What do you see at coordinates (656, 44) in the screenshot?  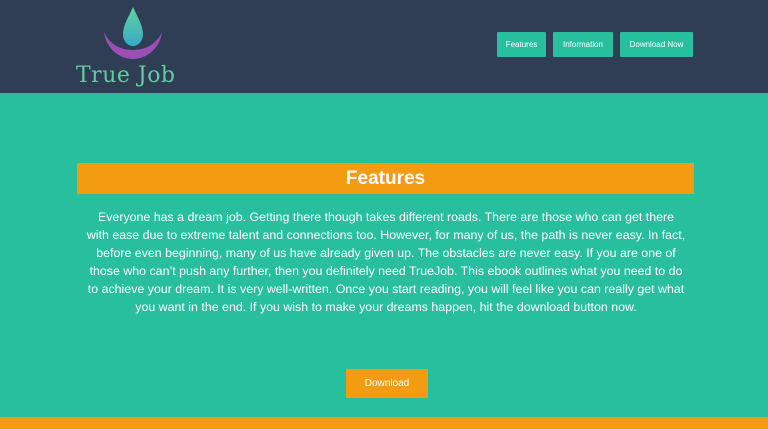 I see `nav-download-now-button: Download Now` at bounding box center [656, 44].